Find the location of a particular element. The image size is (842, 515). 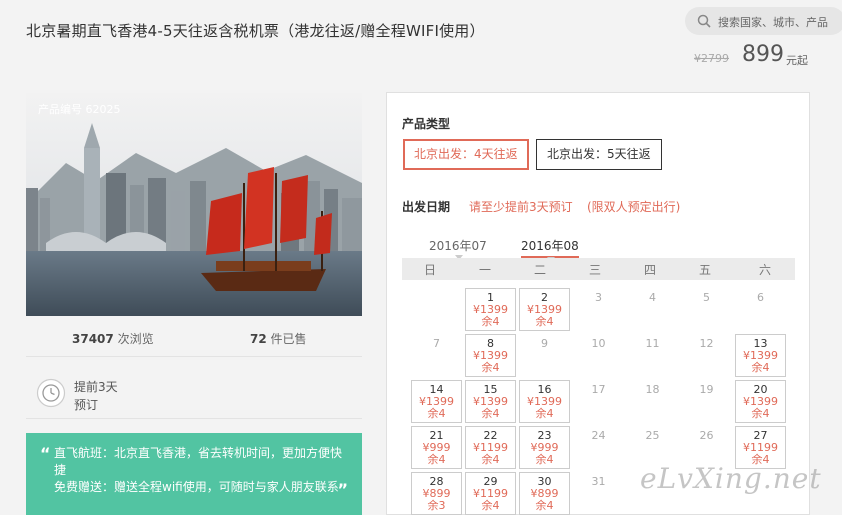

calendar-day: 18 is located at coordinates (652, 401).